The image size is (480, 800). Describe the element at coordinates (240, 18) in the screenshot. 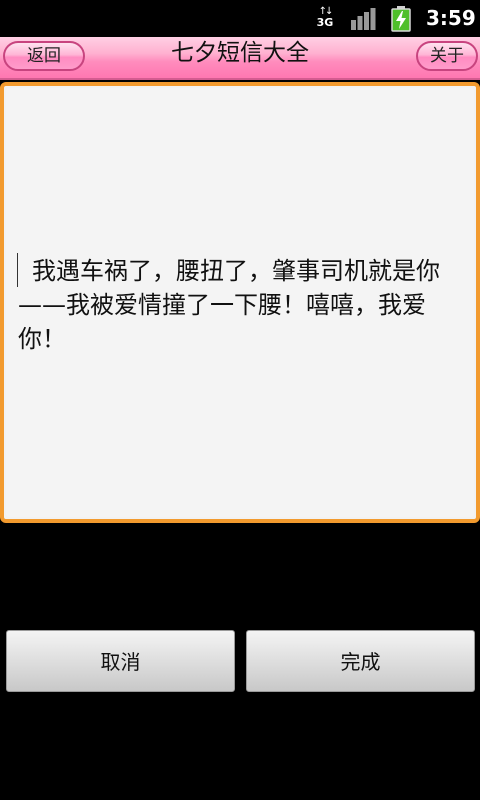

I see `status-bar: ↑↓ 3G 3:59` at that location.